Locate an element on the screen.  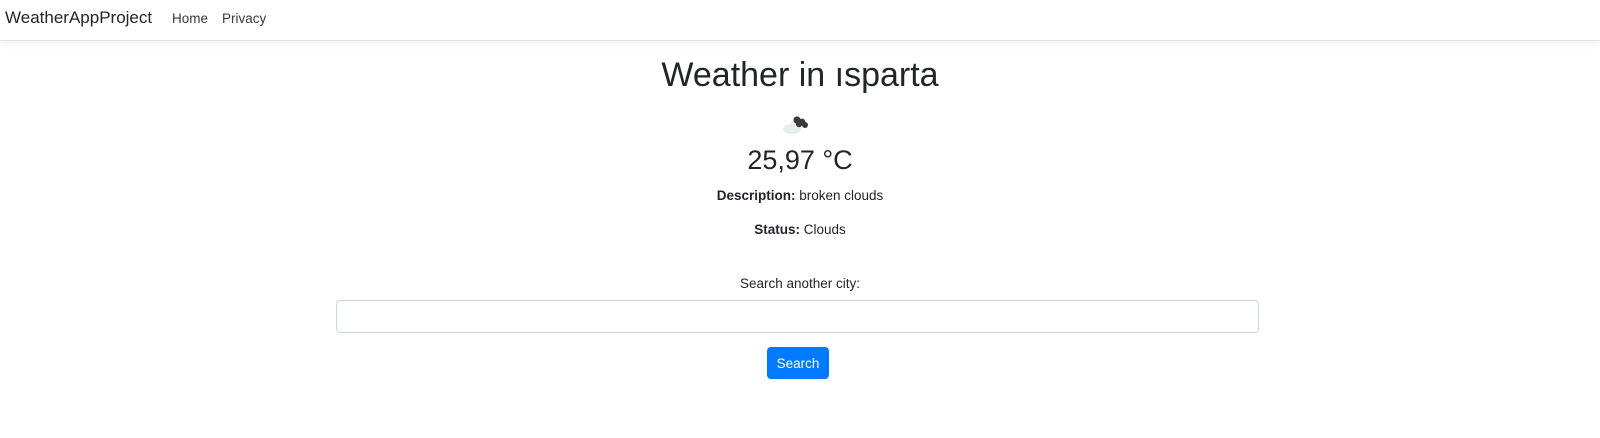
description-line: Description: broken clouds is located at coordinates (800, 195).